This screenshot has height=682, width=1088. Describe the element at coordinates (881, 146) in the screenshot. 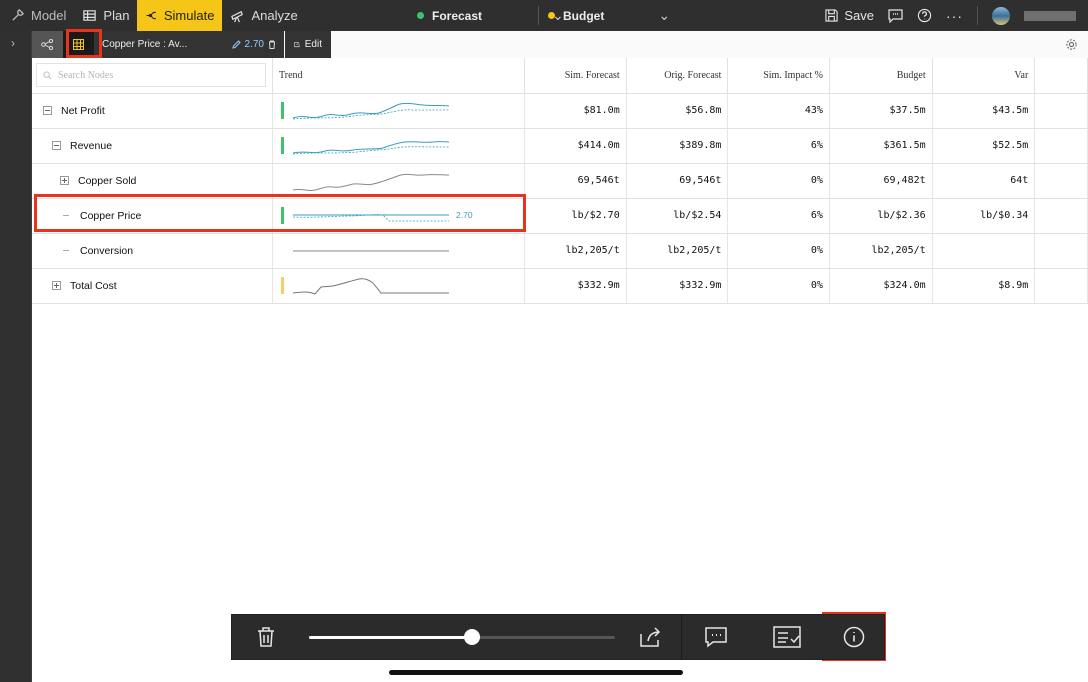

I see `cell-budget: $361.5m` at that location.